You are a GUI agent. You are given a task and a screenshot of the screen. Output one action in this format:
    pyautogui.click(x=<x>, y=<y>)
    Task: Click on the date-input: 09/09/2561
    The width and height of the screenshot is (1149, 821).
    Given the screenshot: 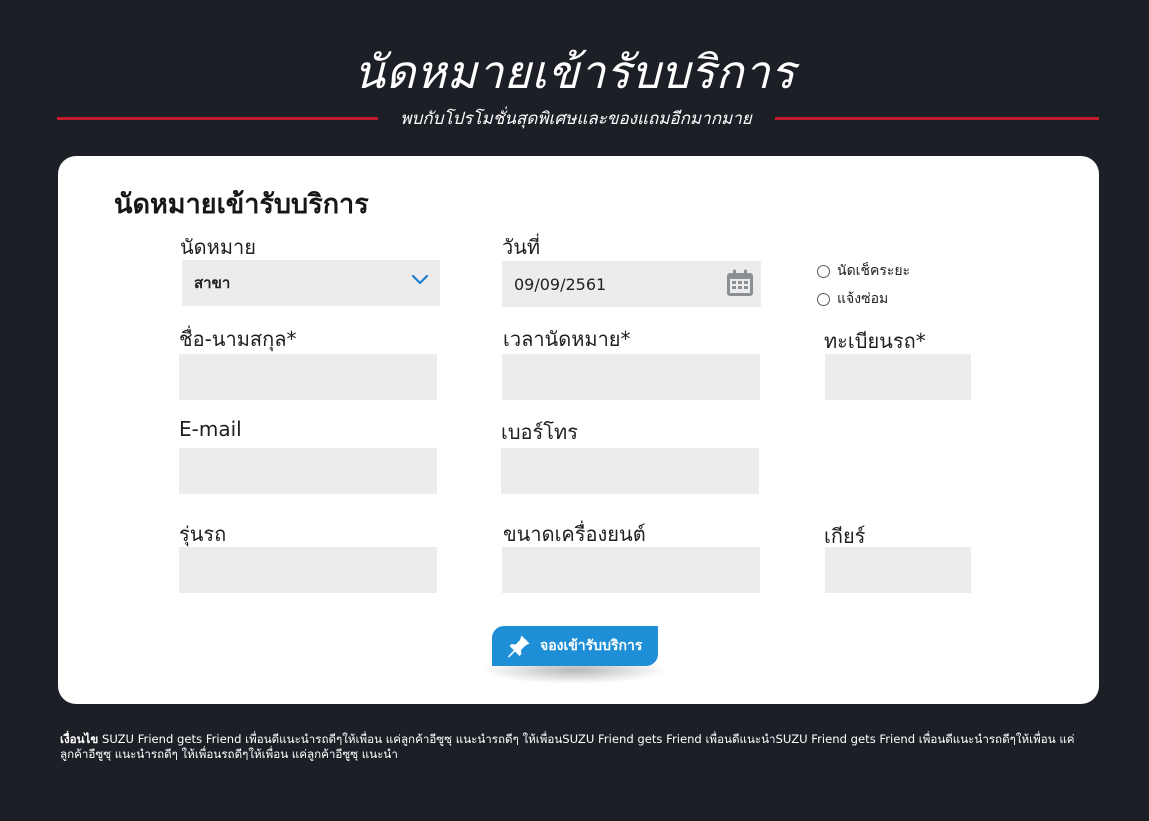 What is the action you would take?
    pyautogui.click(x=631, y=284)
    